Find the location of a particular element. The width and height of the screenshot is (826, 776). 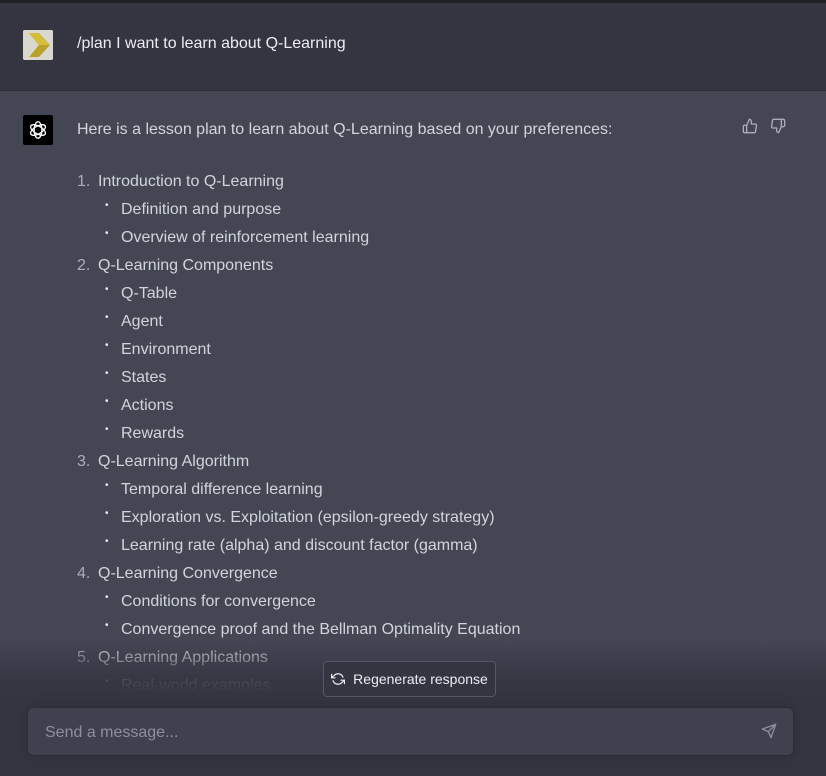

refresh-icon is located at coordinates (338, 679).